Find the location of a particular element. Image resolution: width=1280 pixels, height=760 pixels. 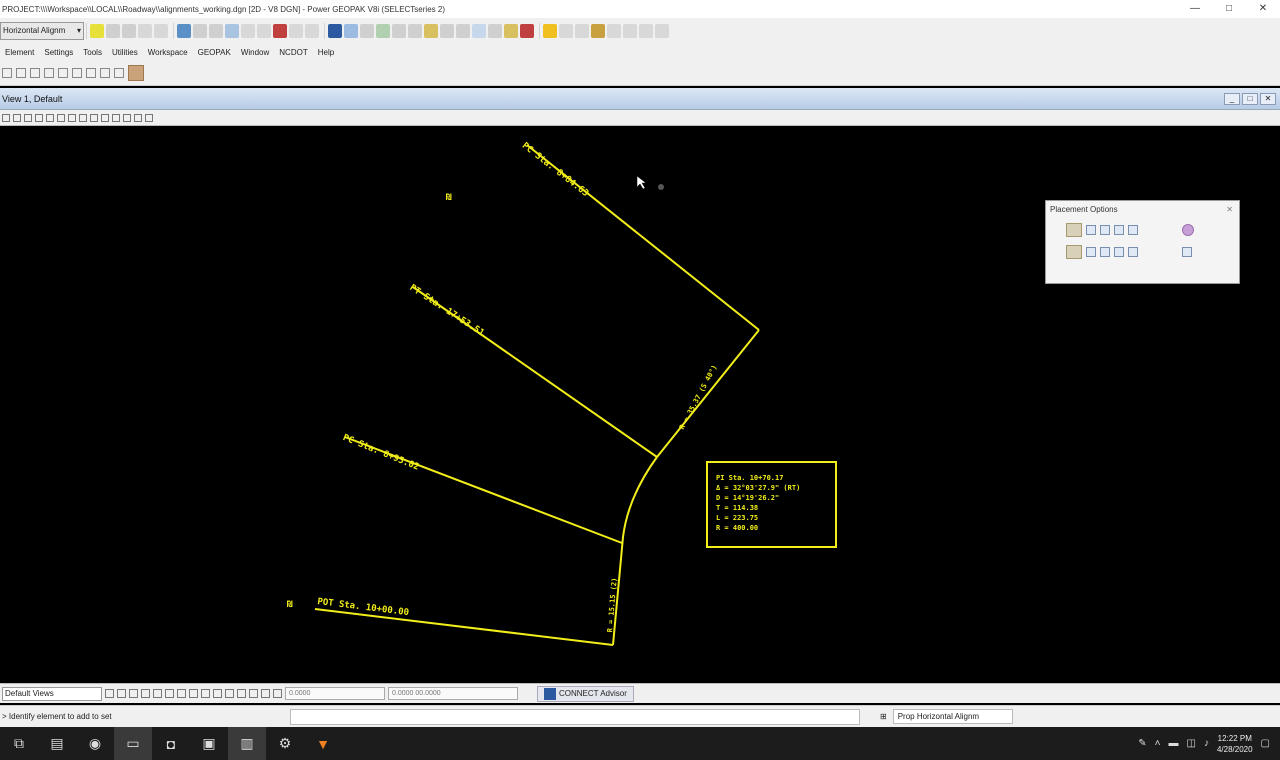

menu-element: Element is located at coordinates (19, 52).